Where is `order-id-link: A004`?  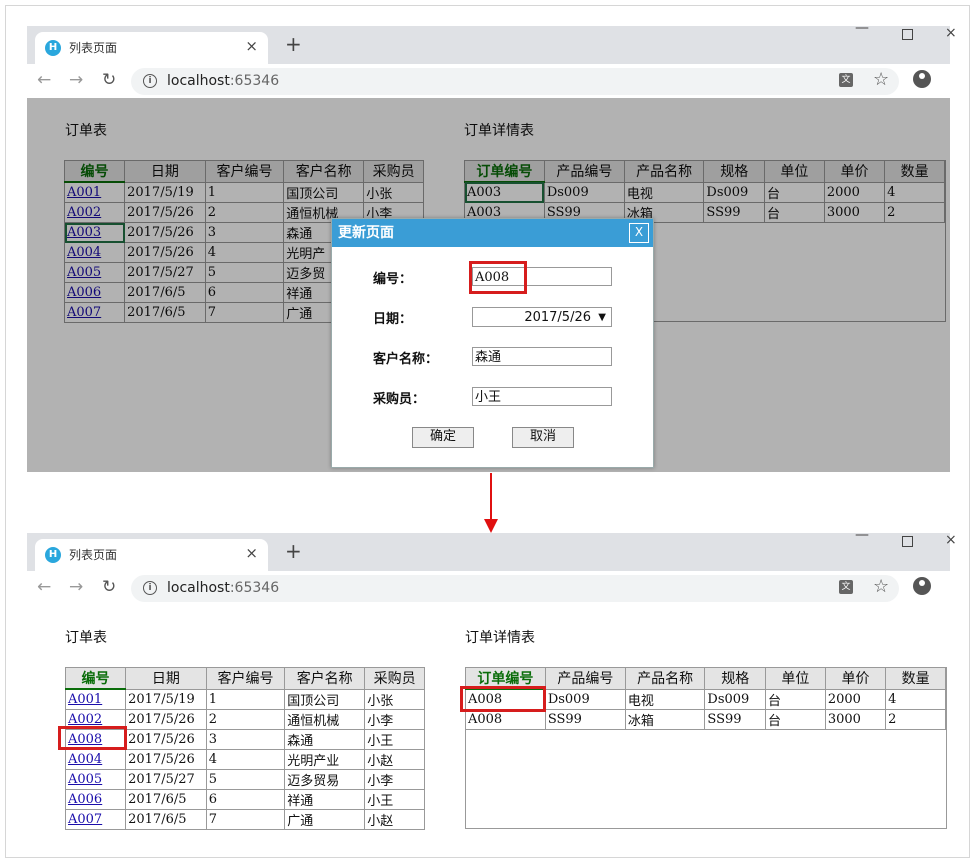
order-id-link: A004 is located at coordinates (85, 759).